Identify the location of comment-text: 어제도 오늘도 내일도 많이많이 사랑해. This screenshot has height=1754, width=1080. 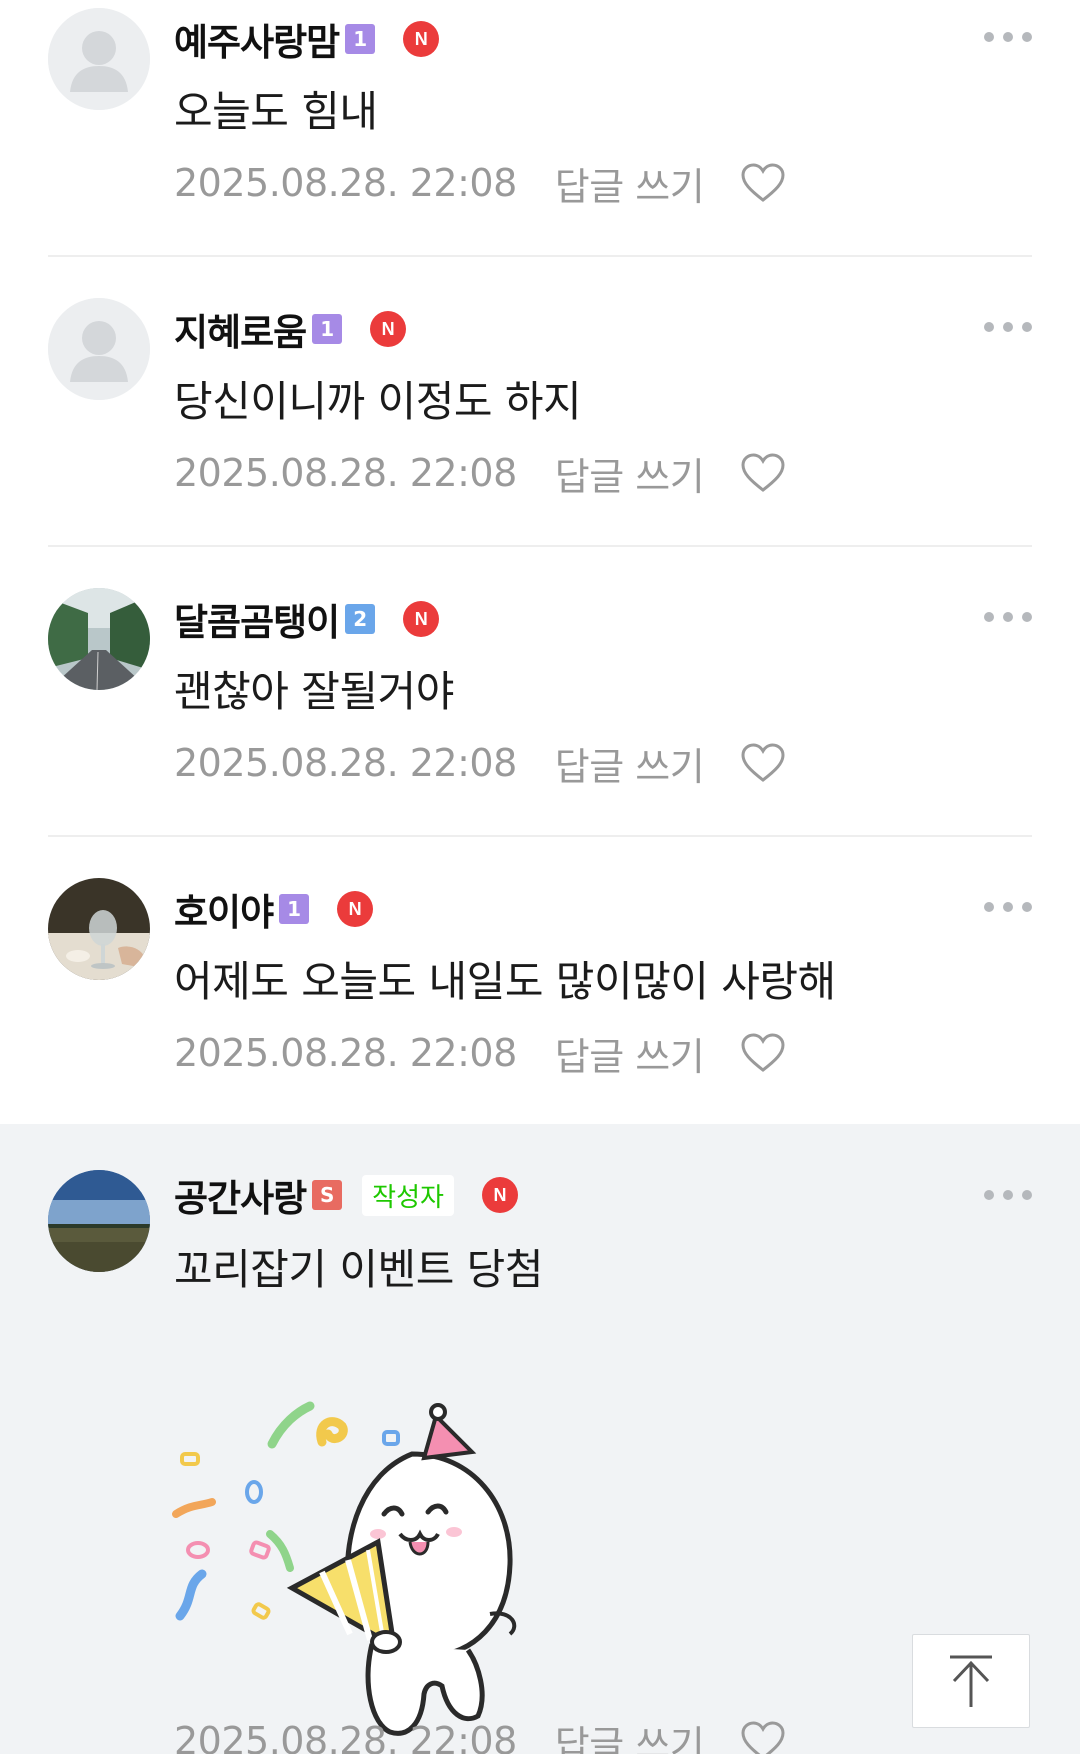
(505, 981).